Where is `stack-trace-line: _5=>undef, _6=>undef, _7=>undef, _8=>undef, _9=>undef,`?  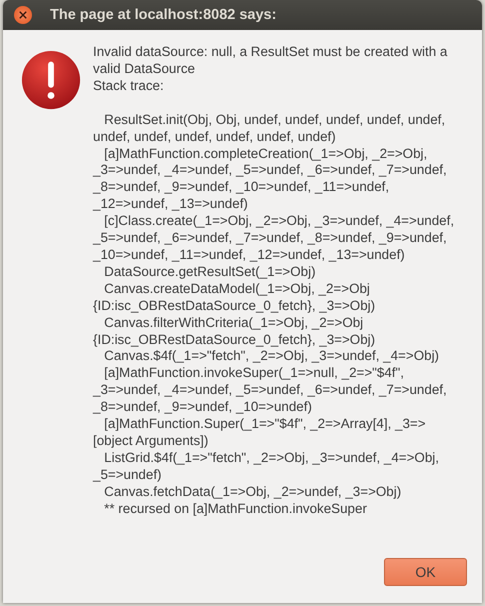
stack-trace-line: _5=>undef, _6=>undef, _7=>undef, _8=>undef, _9=>undef, is located at coordinates (270, 238).